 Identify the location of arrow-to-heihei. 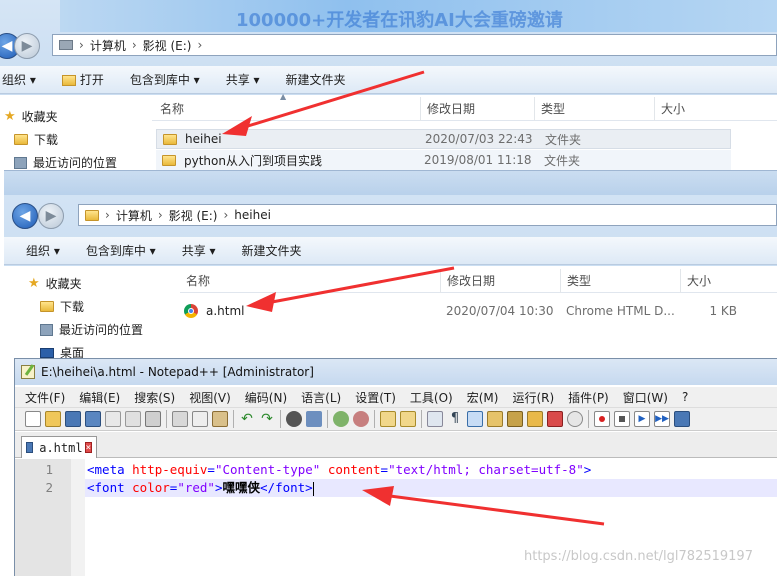
(323, 103).